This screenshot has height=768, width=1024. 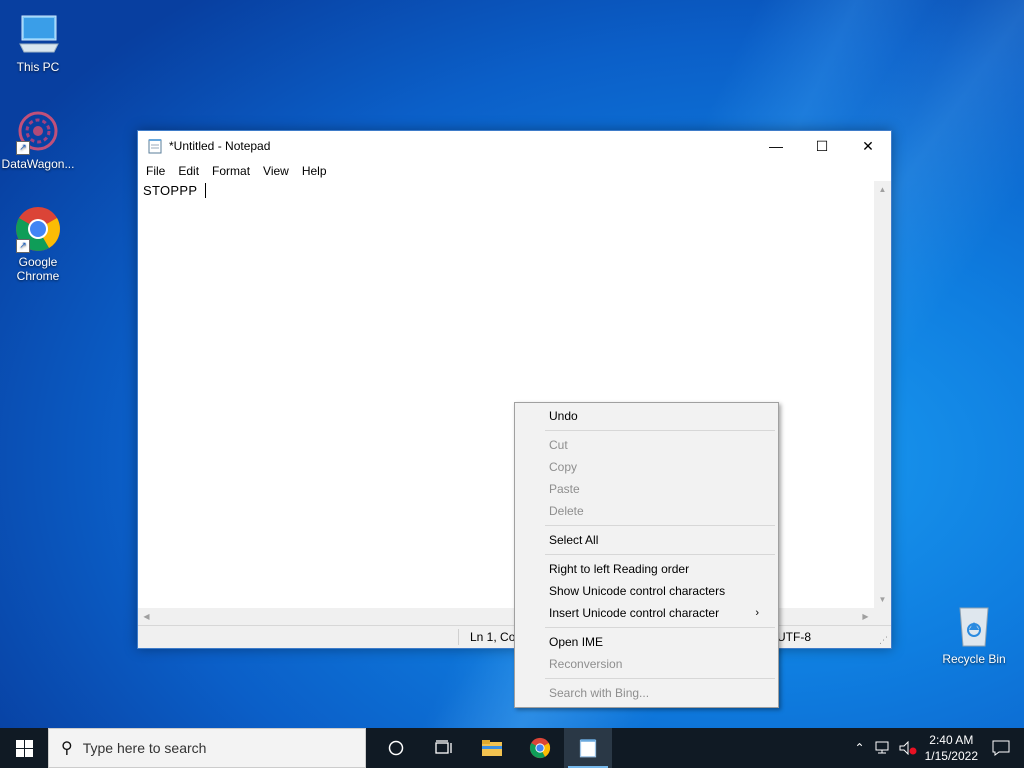 I want to click on ctx-select-all: Select All, so click(x=659, y=540).